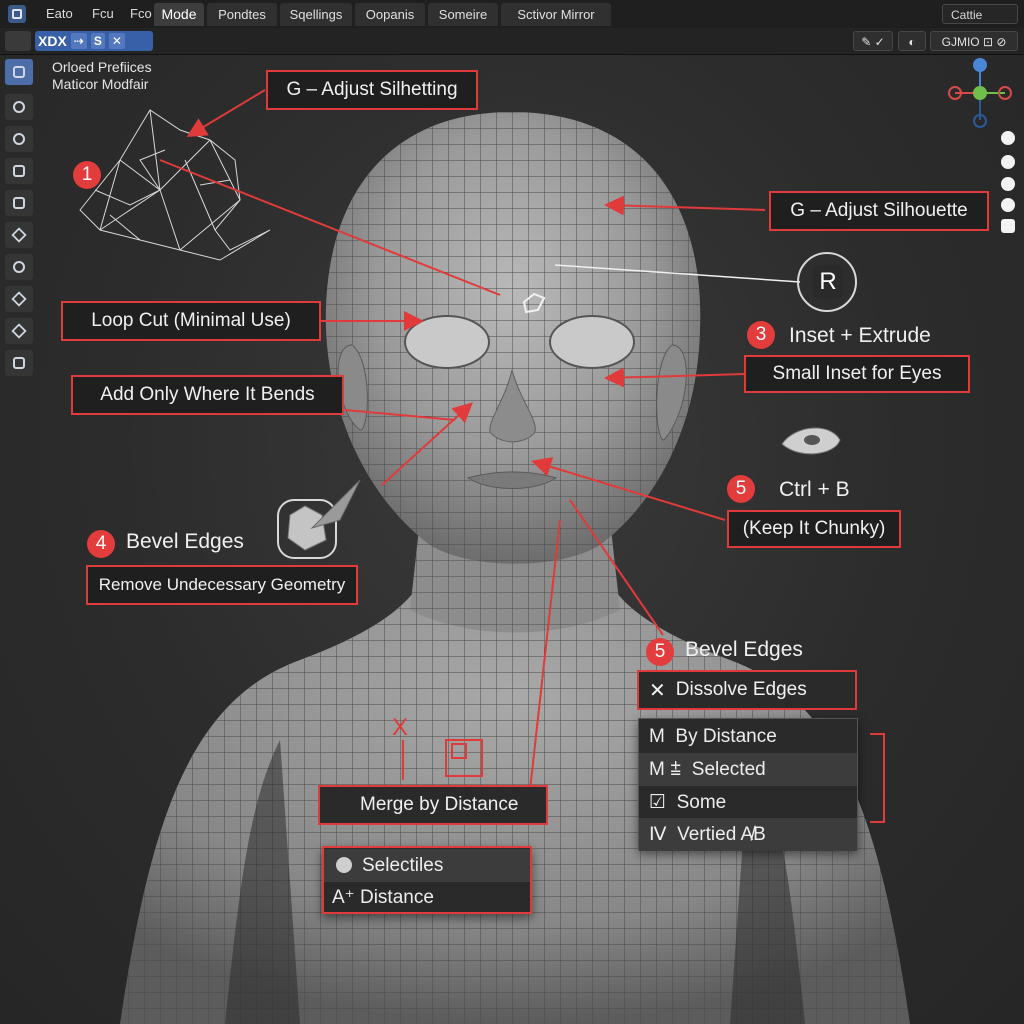 Image resolution: width=1024 pixels, height=1024 pixels. I want to click on menu-row-selected: M ⩲ Selected, so click(748, 769).